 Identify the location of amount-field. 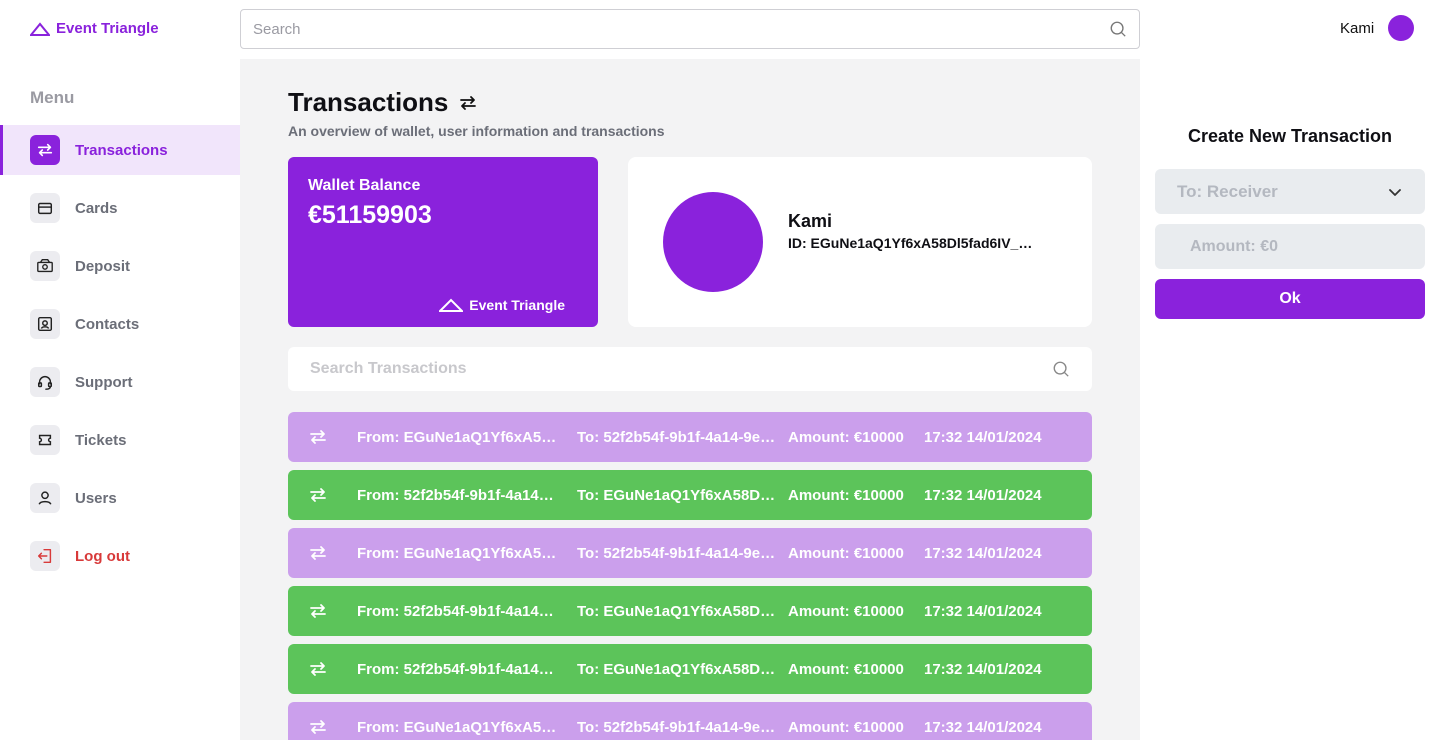
(1290, 246).